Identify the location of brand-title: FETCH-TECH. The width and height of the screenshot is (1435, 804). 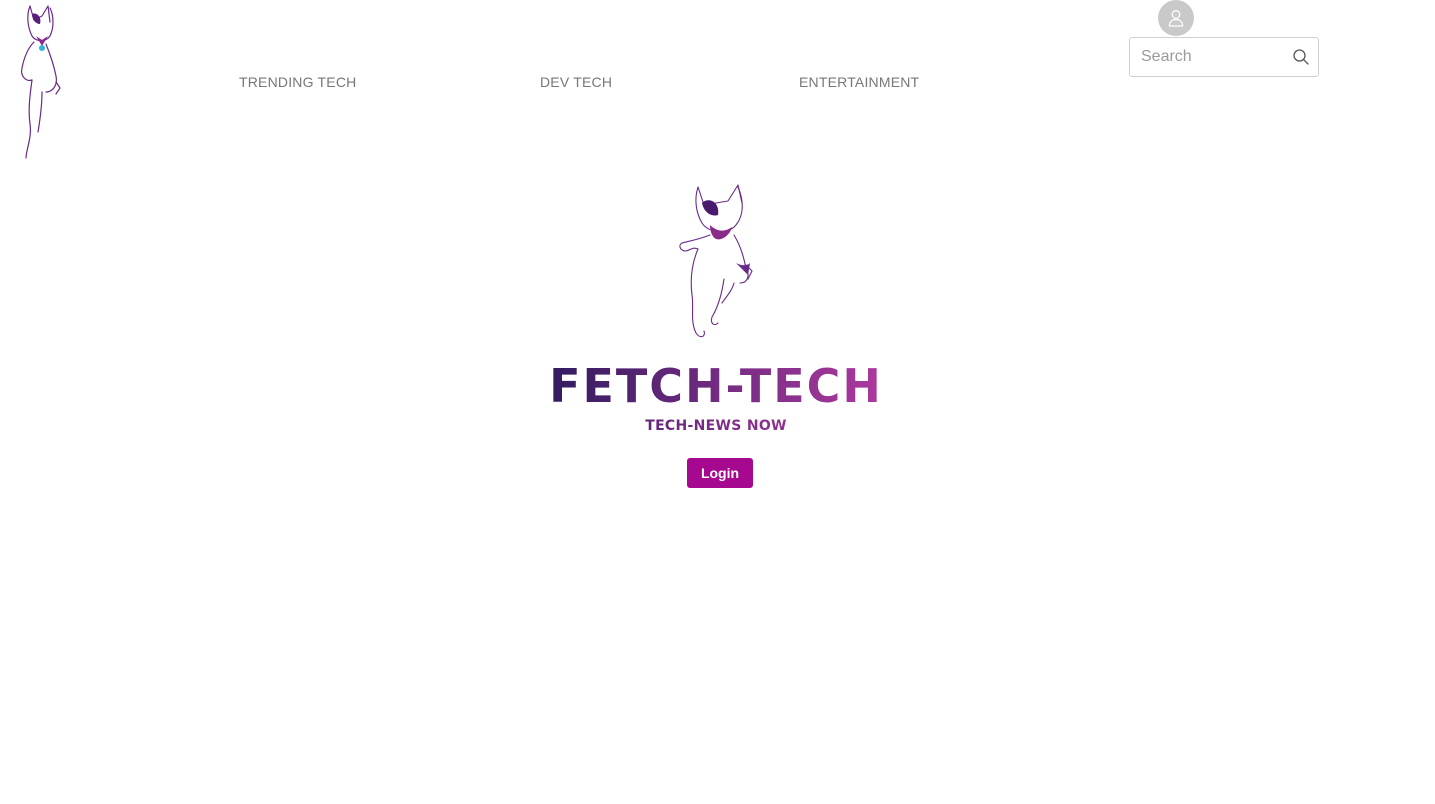
(716, 386).